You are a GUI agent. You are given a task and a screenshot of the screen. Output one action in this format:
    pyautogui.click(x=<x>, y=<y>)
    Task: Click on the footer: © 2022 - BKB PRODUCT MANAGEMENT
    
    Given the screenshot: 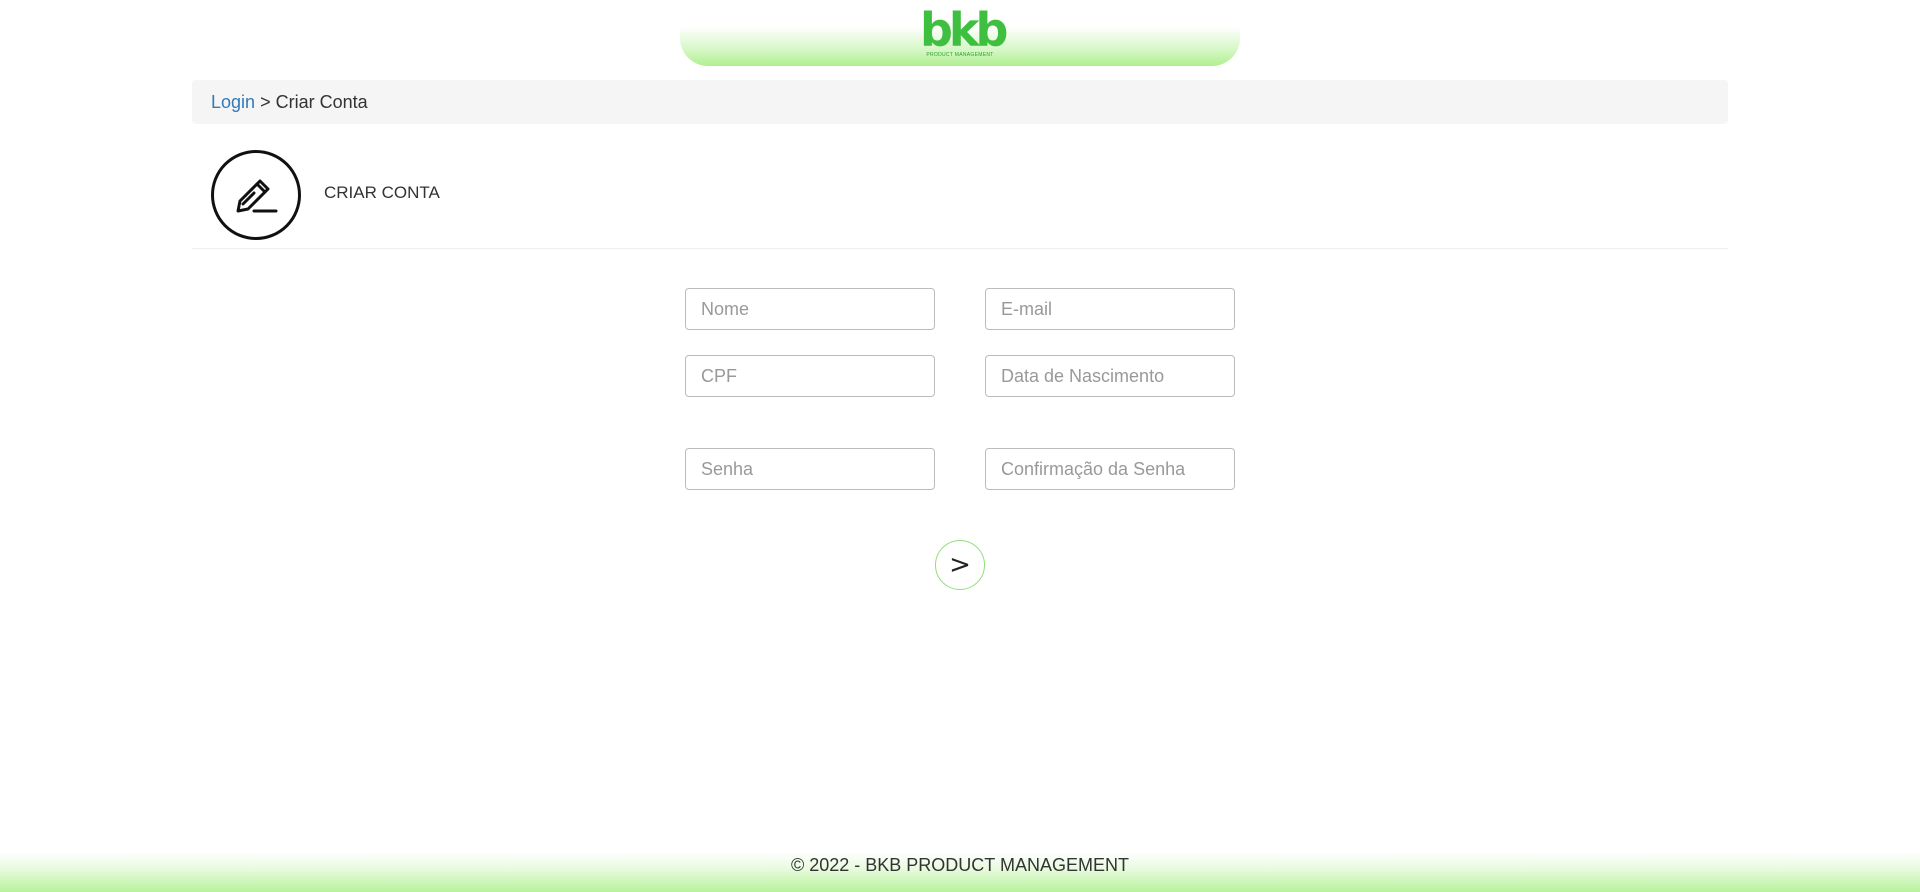 What is the action you would take?
    pyautogui.click(x=960, y=872)
    